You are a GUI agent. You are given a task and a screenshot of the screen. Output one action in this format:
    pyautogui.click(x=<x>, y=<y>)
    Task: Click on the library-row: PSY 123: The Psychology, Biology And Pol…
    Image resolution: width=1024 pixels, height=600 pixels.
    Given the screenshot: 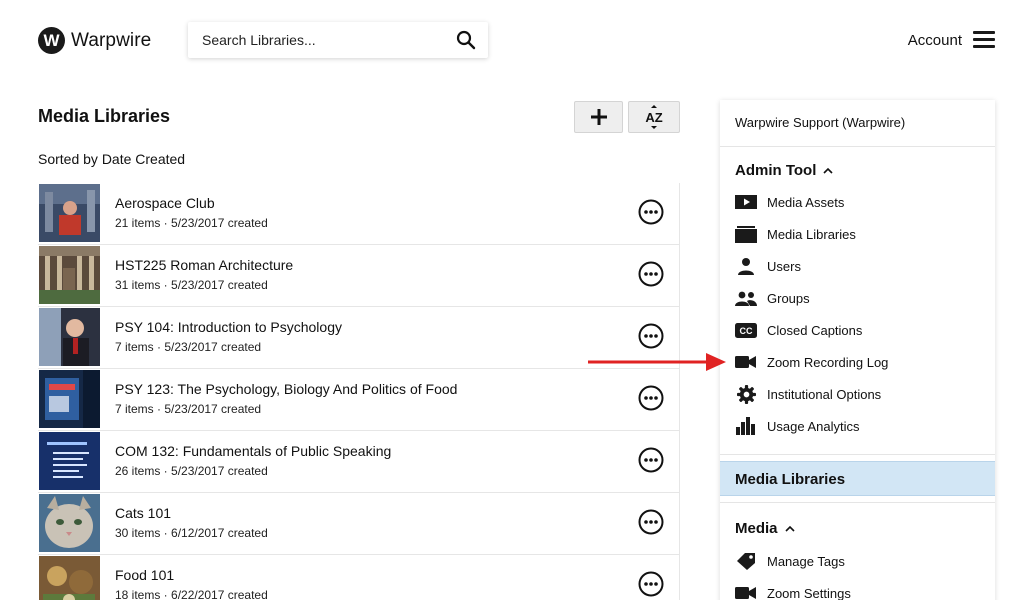 What is the action you would take?
    pyautogui.click(x=358, y=400)
    